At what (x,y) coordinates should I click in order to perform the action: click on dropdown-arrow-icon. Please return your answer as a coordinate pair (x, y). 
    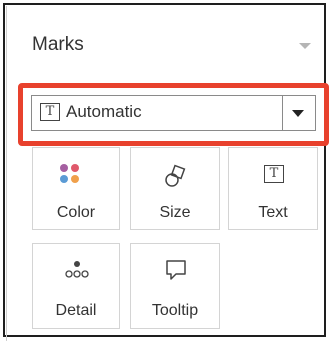
    Looking at the image, I should click on (298, 113).